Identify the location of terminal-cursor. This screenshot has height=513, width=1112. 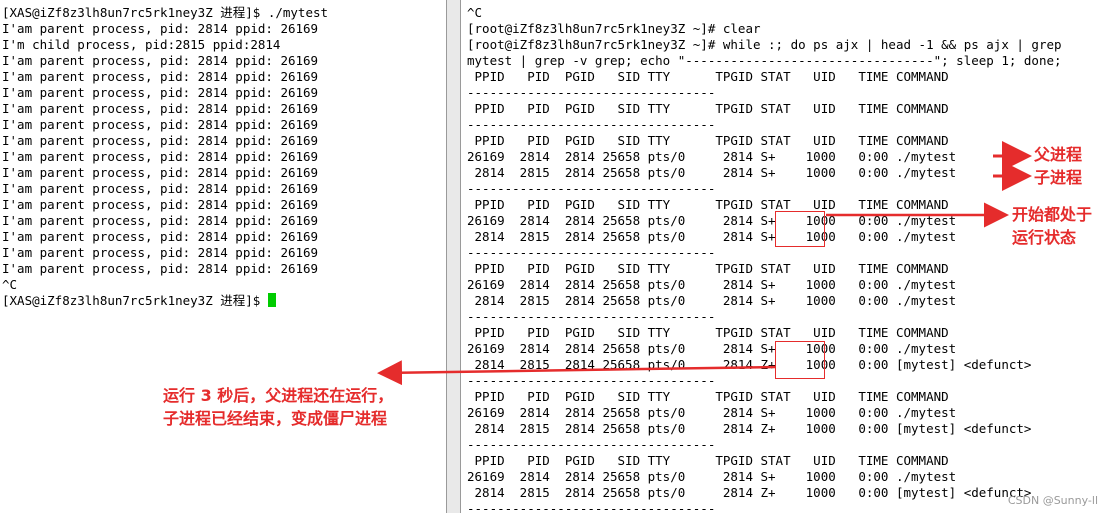
(271, 300).